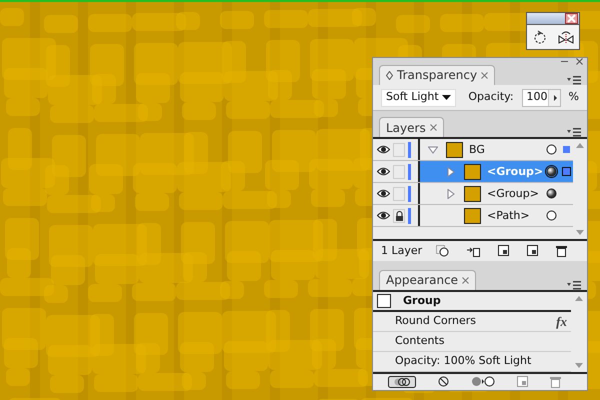 The height and width of the screenshot is (400, 600). What do you see at coordinates (401, 251) in the screenshot?
I see `layer-count: 1 Layer` at bounding box center [401, 251].